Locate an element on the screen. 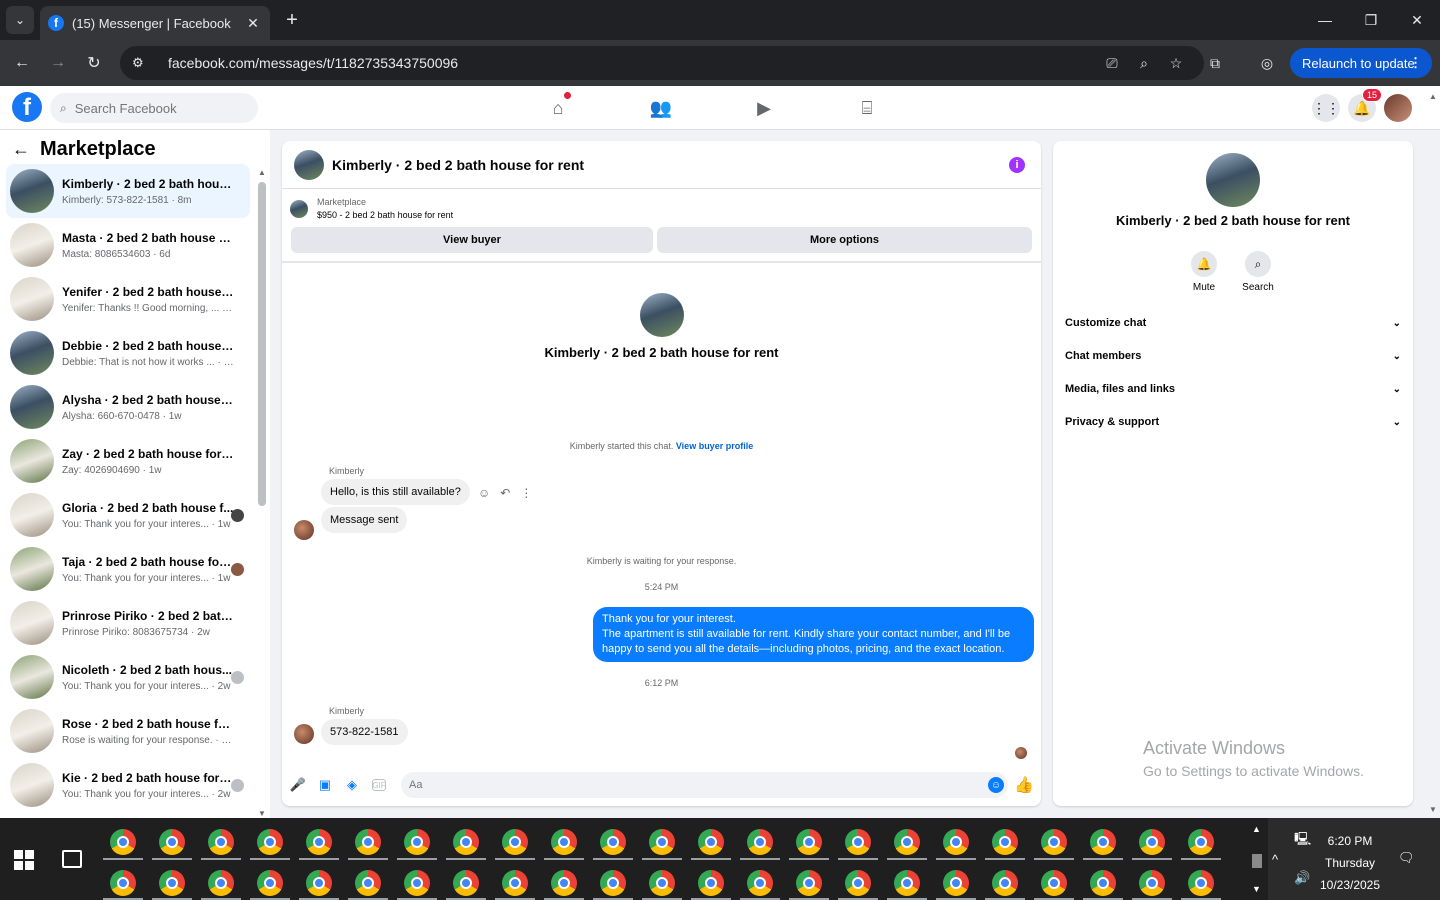 The image size is (1440, 900). relaunch-to-update-button: Relaunch to update ⋮ is located at coordinates (1361, 63).